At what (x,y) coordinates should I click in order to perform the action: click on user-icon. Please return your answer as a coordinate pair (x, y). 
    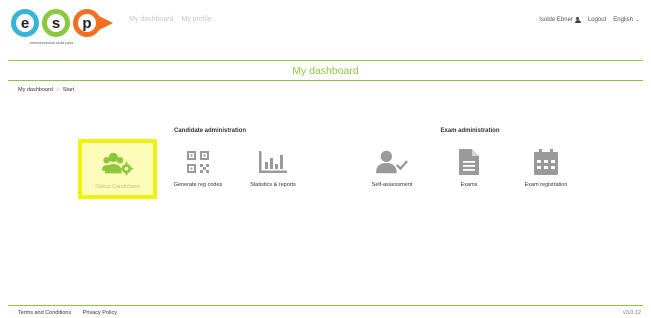
    Looking at the image, I should click on (577, 19).